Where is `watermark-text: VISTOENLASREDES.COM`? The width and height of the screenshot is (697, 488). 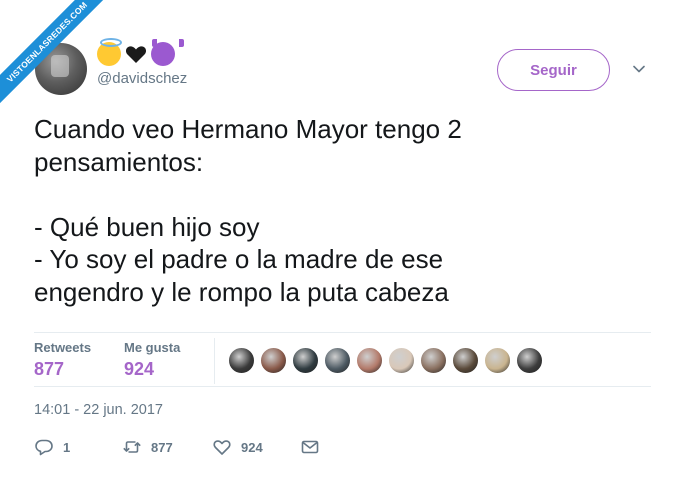
watermark-text: VISTOENLASREDES.COM is located at coordinates (57, 55).